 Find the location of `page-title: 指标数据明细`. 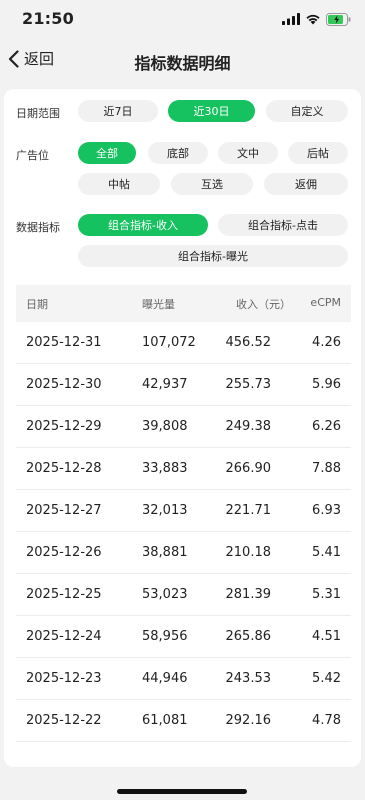

page-title: 指标数据明细 is located at coordinates (182, 63).